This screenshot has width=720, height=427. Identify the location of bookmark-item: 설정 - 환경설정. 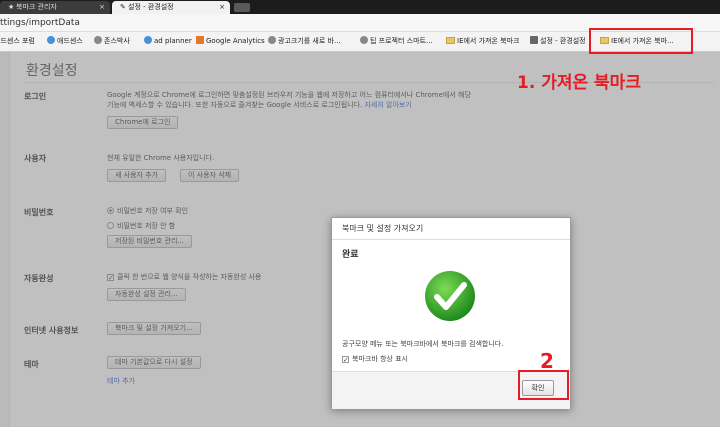
(558, 41).